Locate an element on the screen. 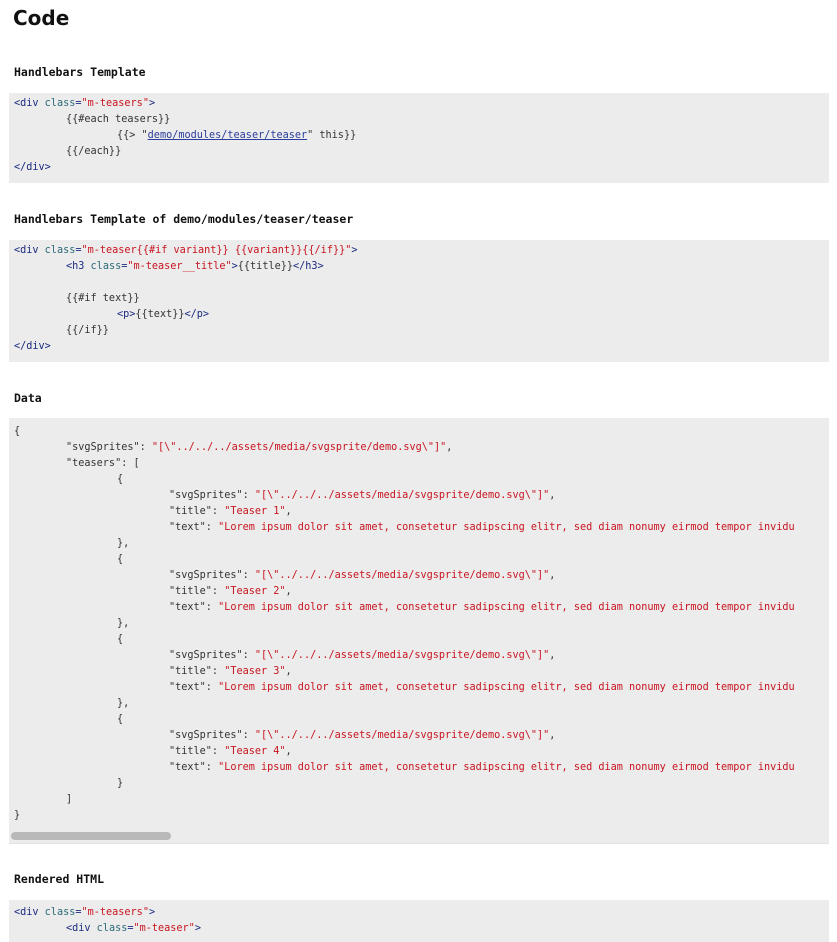  code-line: "title": "Teaser 4", is located at coordinates (230, 751).